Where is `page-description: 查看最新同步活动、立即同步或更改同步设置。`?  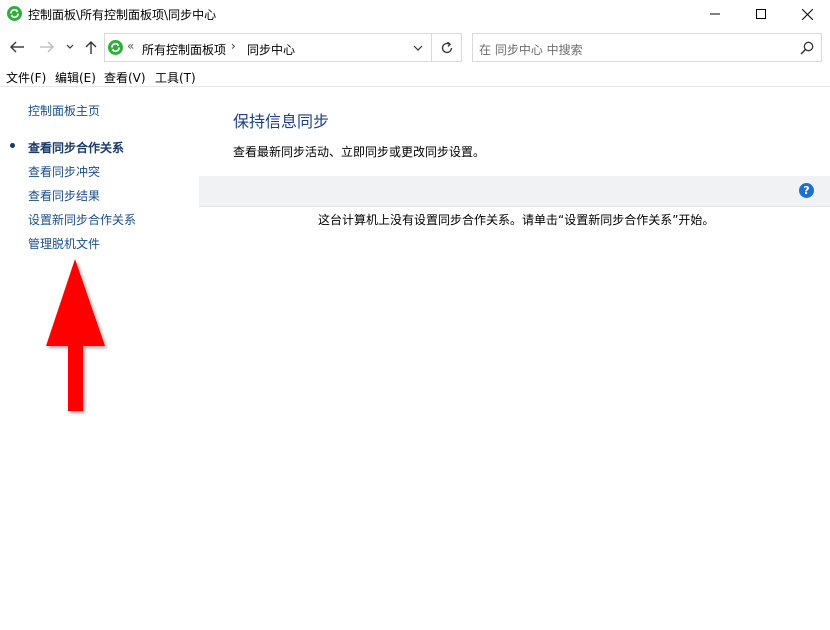 page-description: 查看最新同步活动、立即同步或更改同步设置。 is located at coordinates (359, 152).